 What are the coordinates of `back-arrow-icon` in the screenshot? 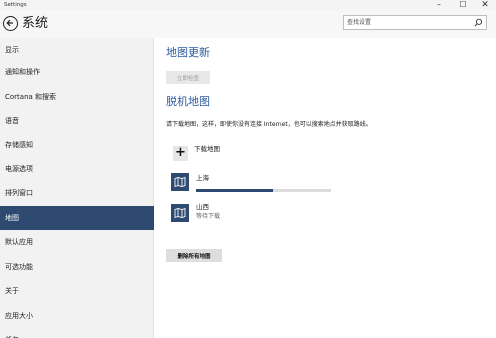 It's located at (9, 23).